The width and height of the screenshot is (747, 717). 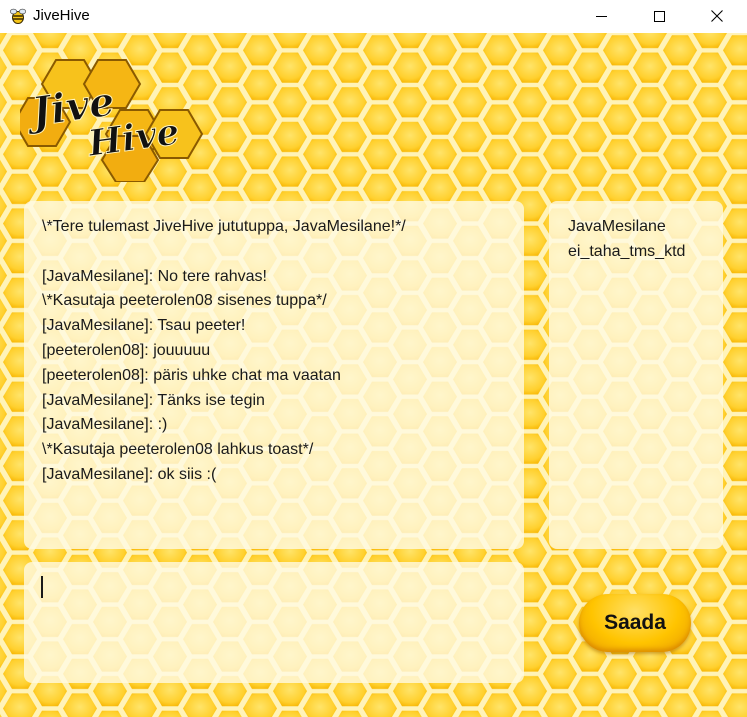 I want to click on chat-line, so click(x=224, y=252).